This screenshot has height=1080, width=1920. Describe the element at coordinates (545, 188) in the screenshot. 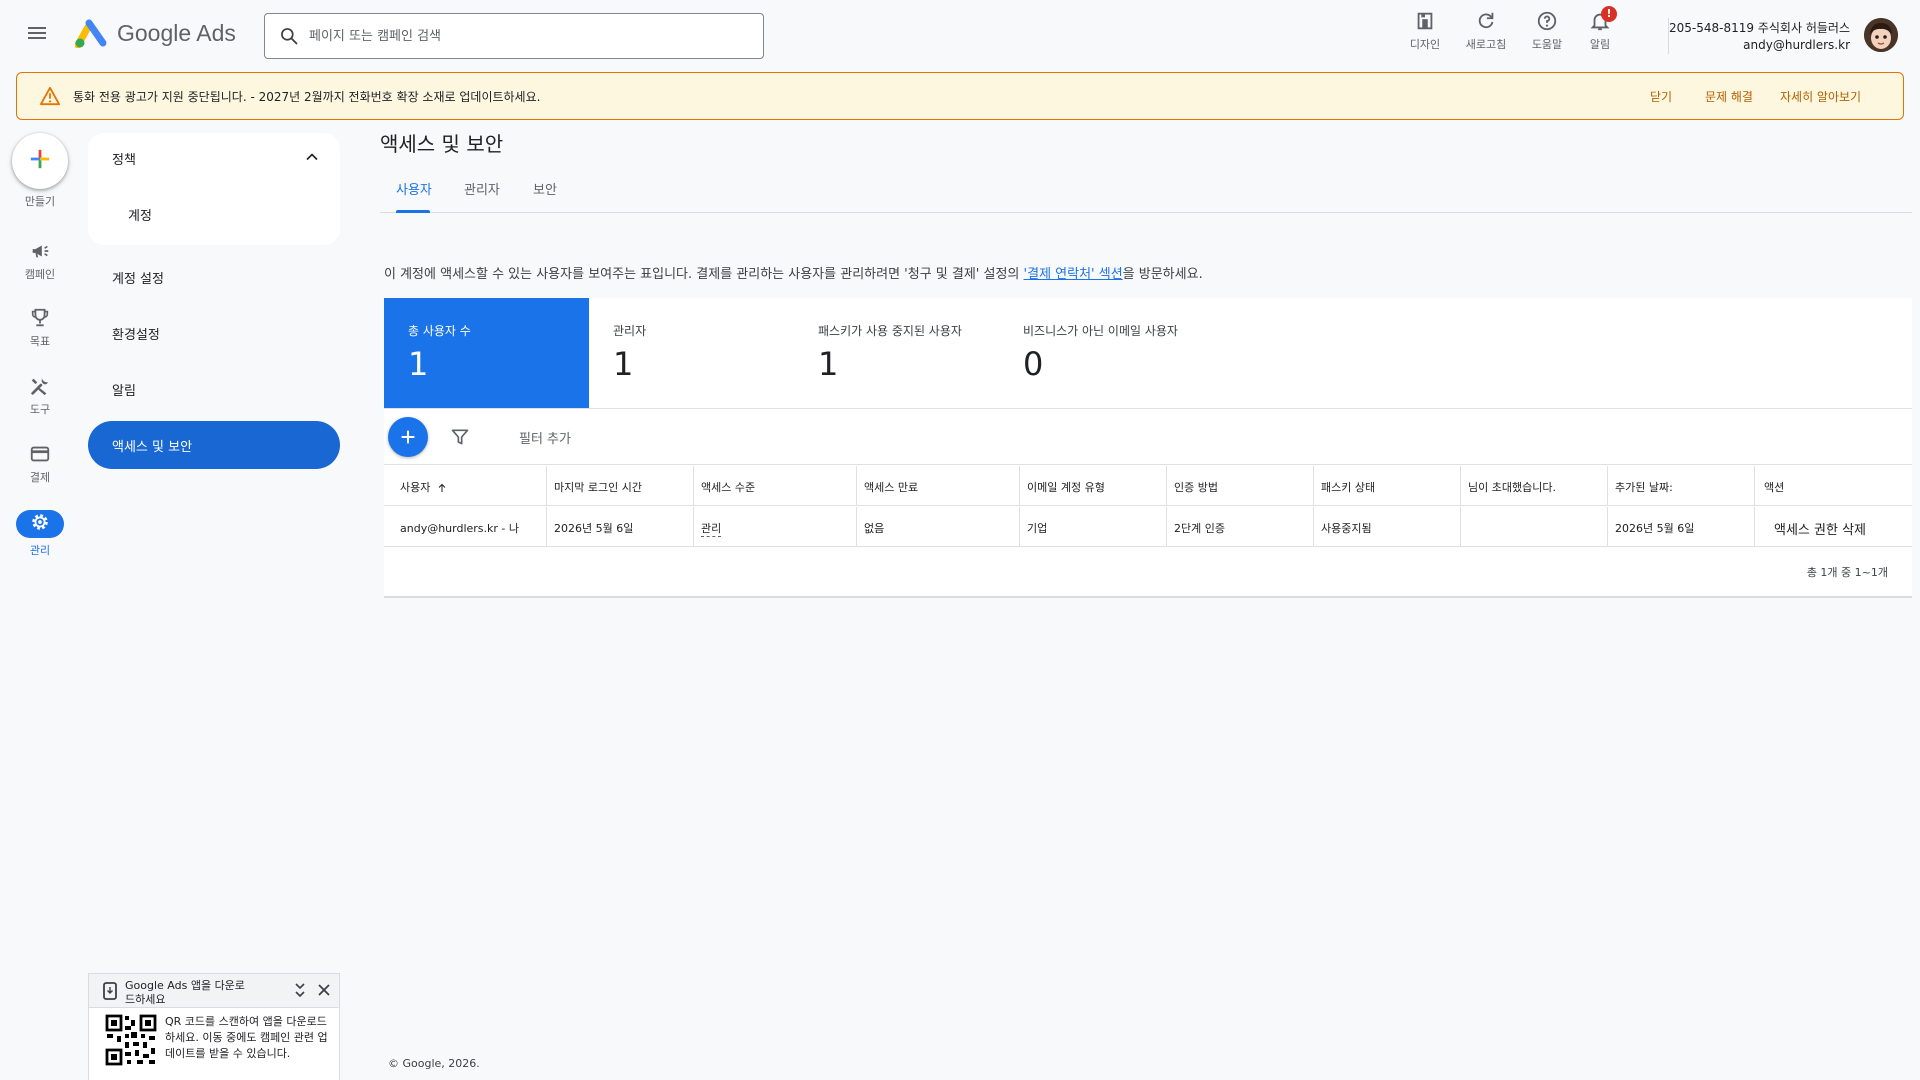

I see `tab-security: 보안` at that location.